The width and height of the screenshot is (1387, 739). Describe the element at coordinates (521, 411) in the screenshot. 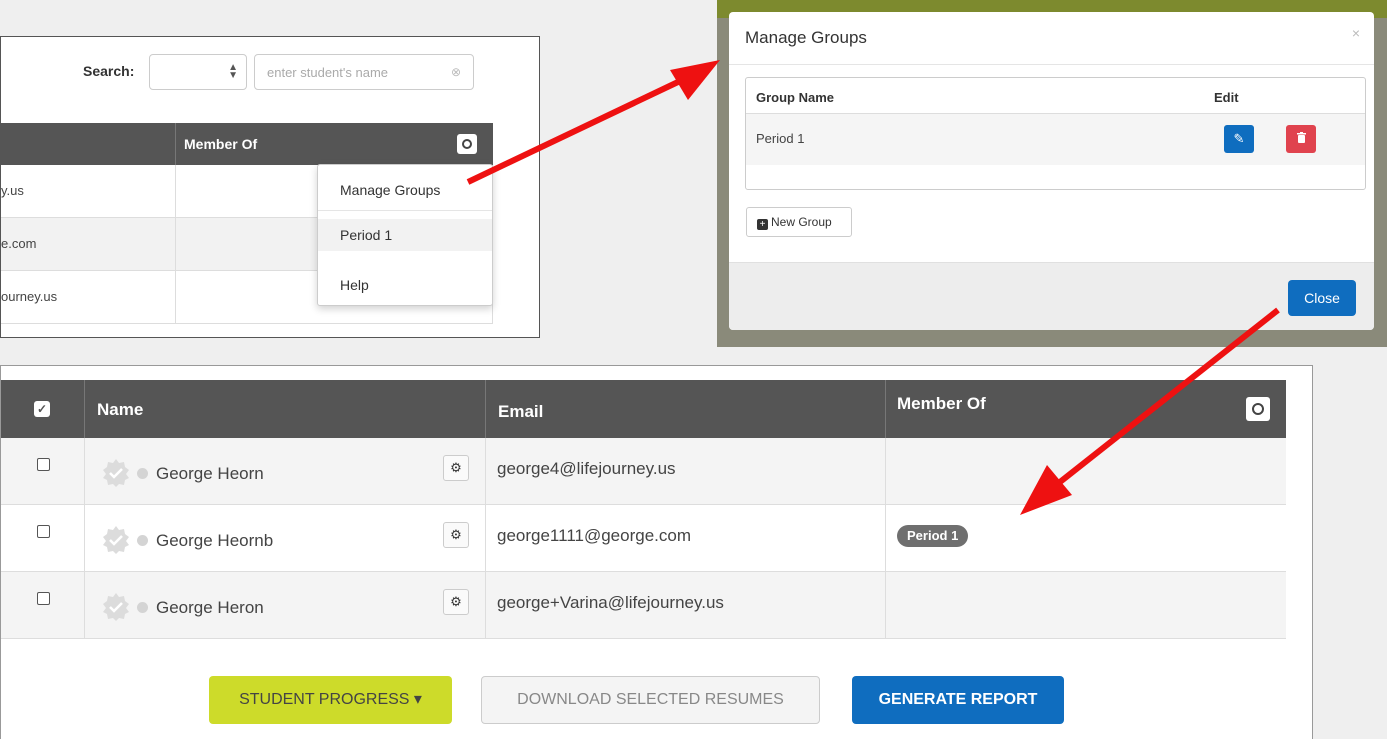

I see `email-header: Email` at that location.